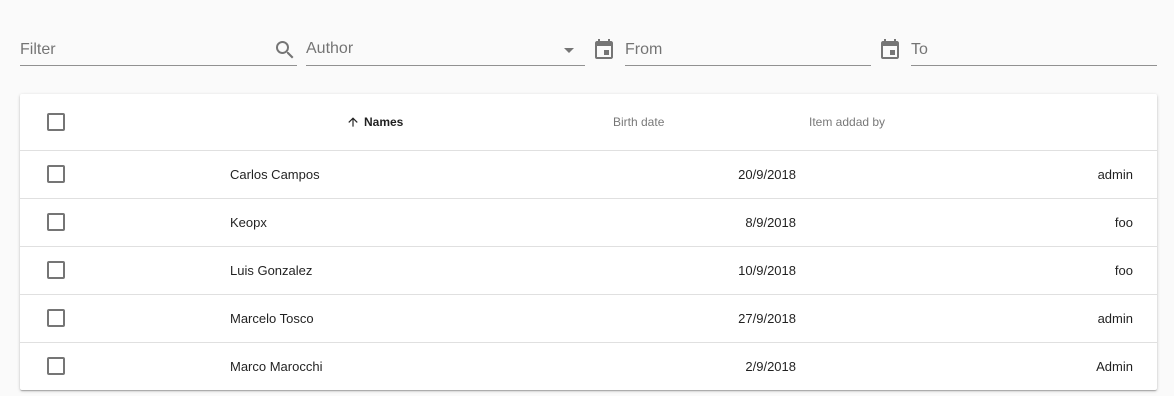  Describe the element at coordinates (669, 222) in the screenshot. I see `row-birth-date: 8/9/2018` at that location.